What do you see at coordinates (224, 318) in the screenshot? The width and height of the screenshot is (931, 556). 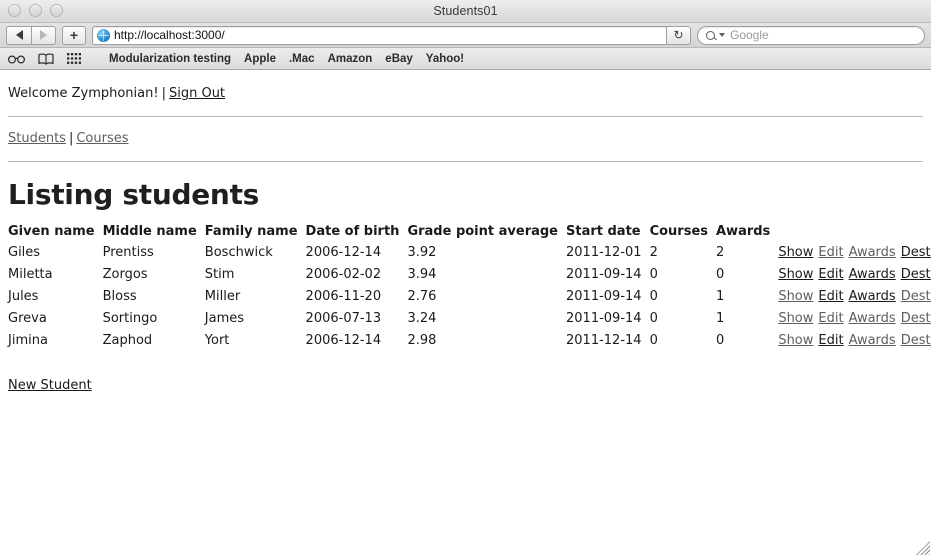 I see `cell-family-name: James` at bounding box center [224, 318].